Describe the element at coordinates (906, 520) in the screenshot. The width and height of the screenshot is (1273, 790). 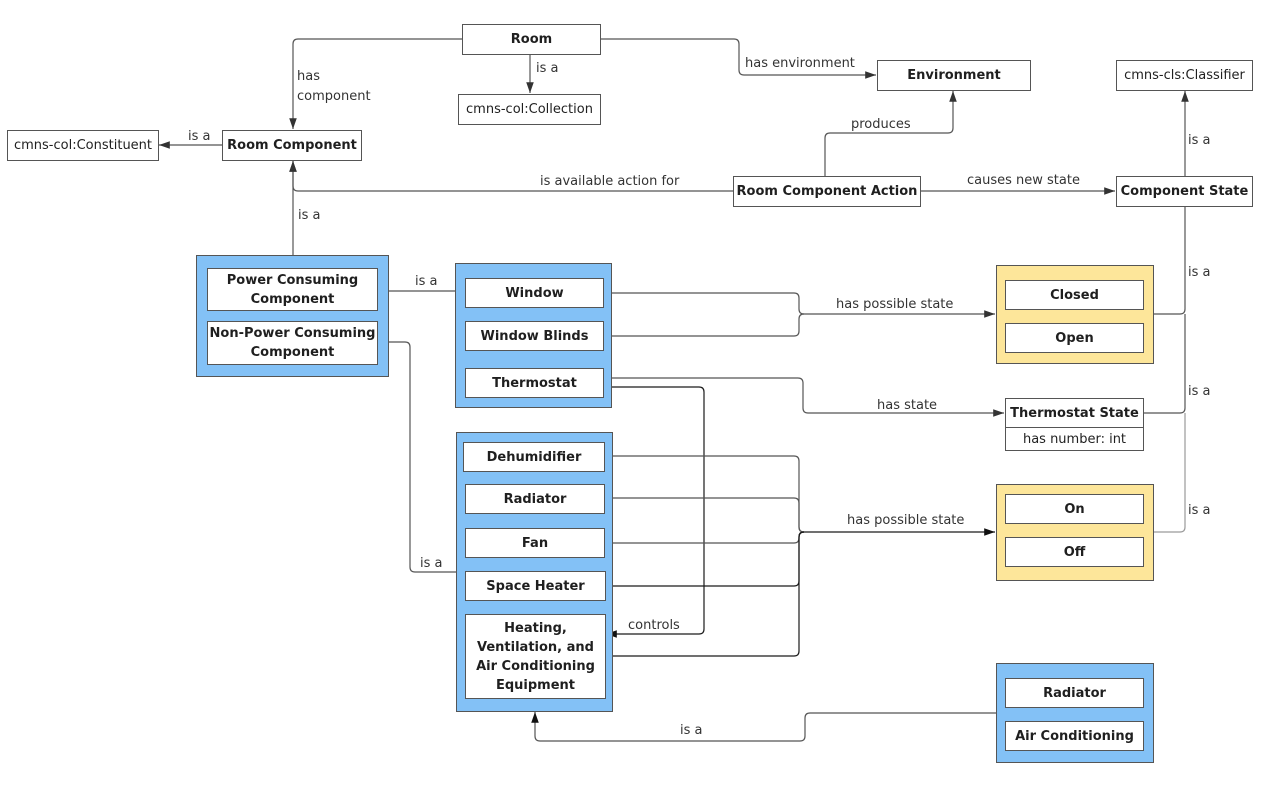
I see `label-appliances-has-possible-state: has possible state` at that location.